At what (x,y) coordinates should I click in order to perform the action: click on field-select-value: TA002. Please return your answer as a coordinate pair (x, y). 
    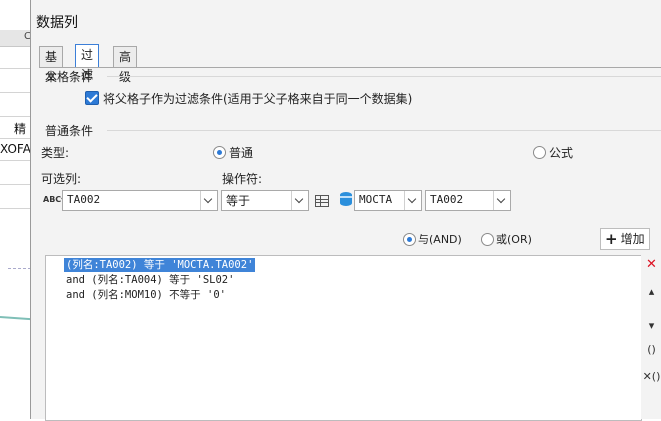
    Looking at the image, I should click on (447, 199).